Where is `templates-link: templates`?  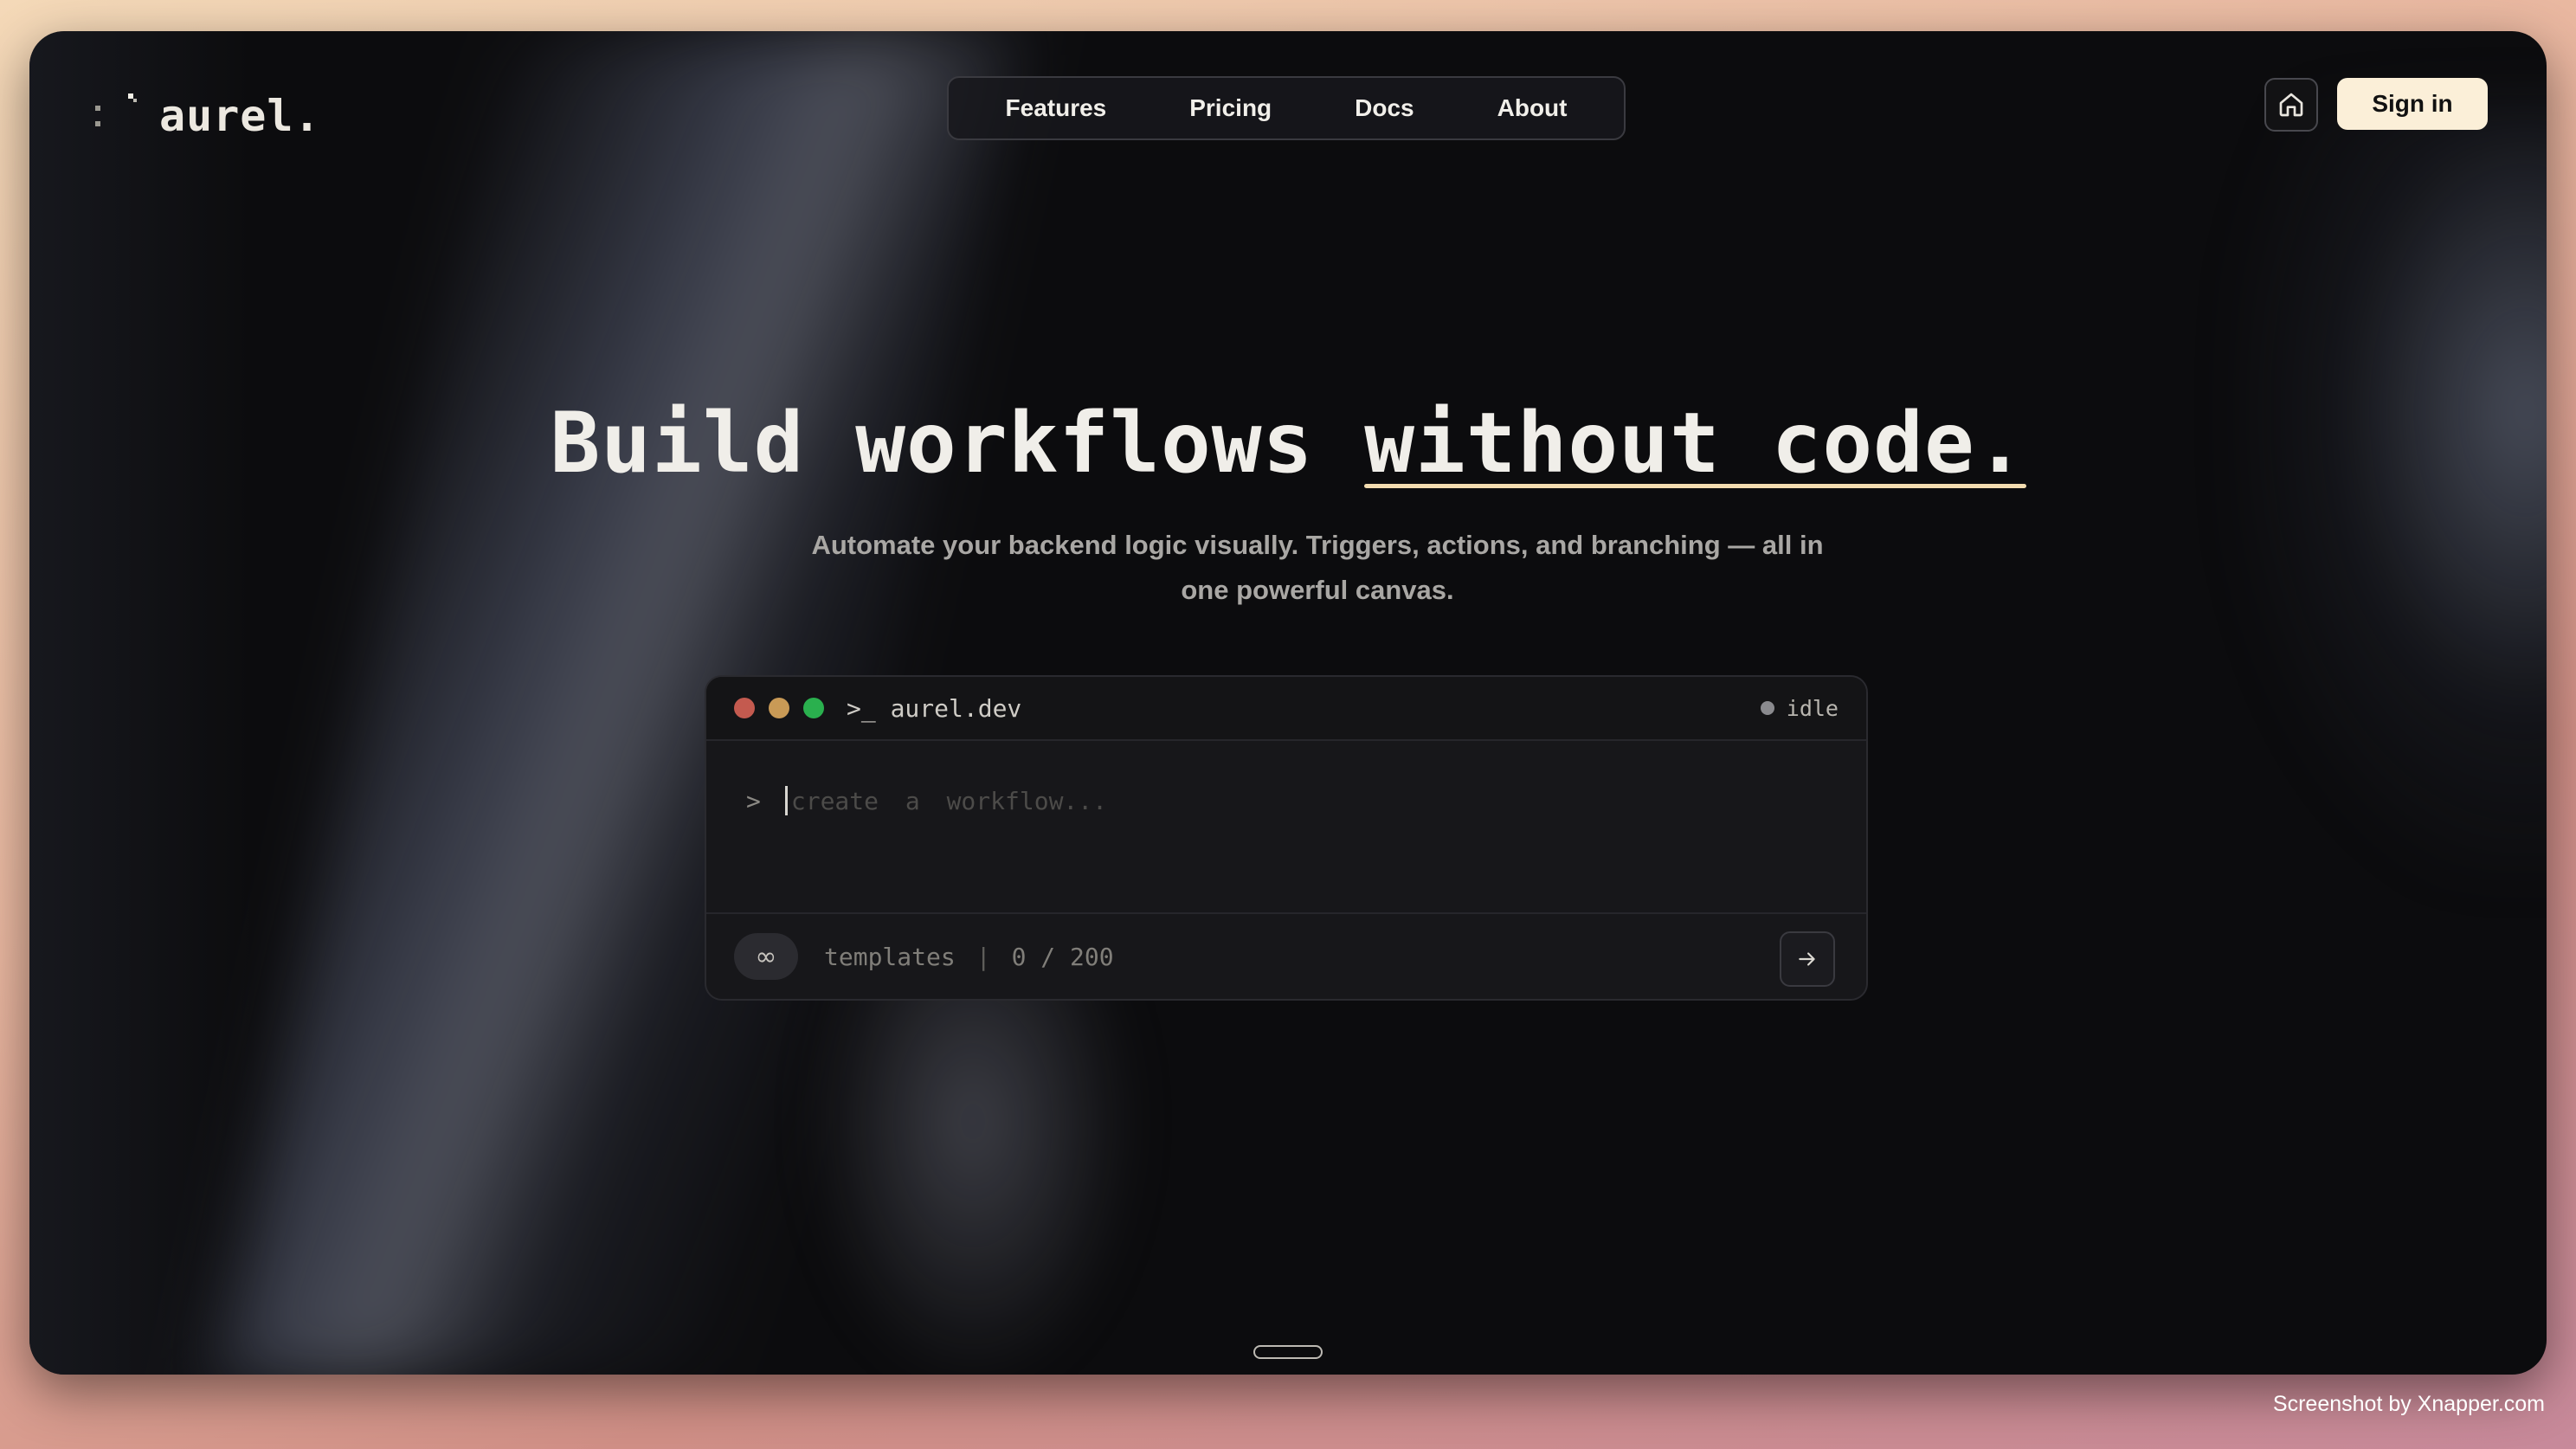
templates-link: templates is located at coordinates (890, 957).